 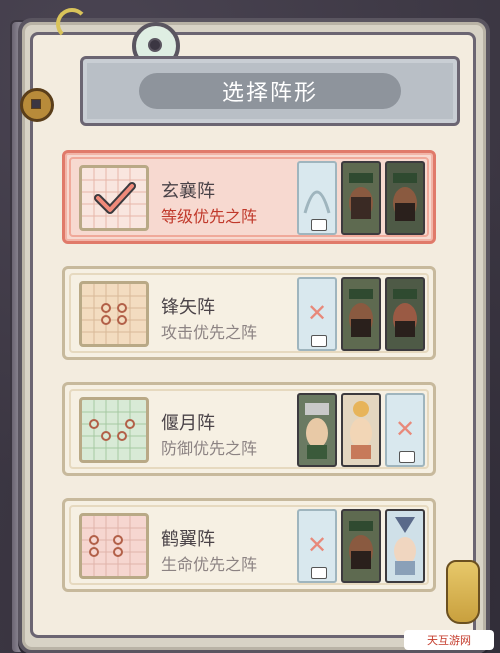 I want to click on formation-name: 锋矢阵, so click(x=188, y=307).